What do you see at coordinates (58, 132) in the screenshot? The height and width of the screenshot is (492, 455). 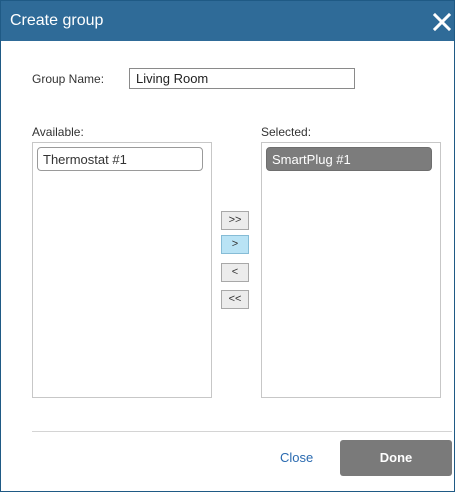 I see `available-label: Available:` at bounding box center [58, 132].